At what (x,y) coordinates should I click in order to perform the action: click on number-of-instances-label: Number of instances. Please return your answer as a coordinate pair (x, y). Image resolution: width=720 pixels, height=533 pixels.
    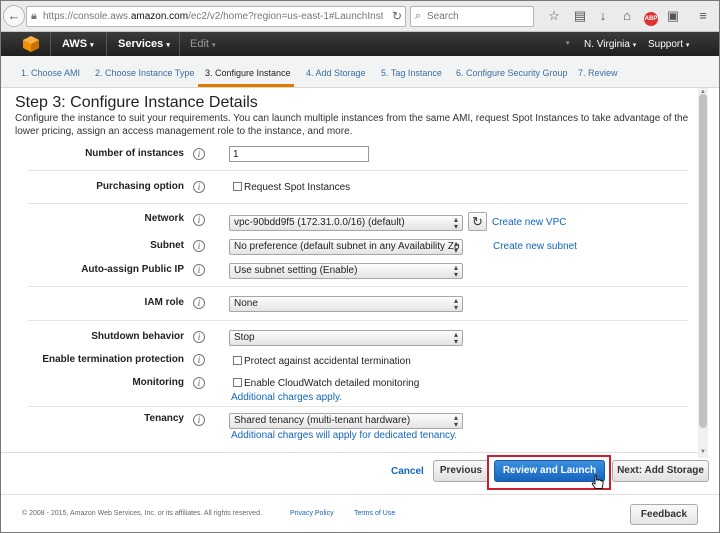
    Looking at the image, I should click on (134, 153).